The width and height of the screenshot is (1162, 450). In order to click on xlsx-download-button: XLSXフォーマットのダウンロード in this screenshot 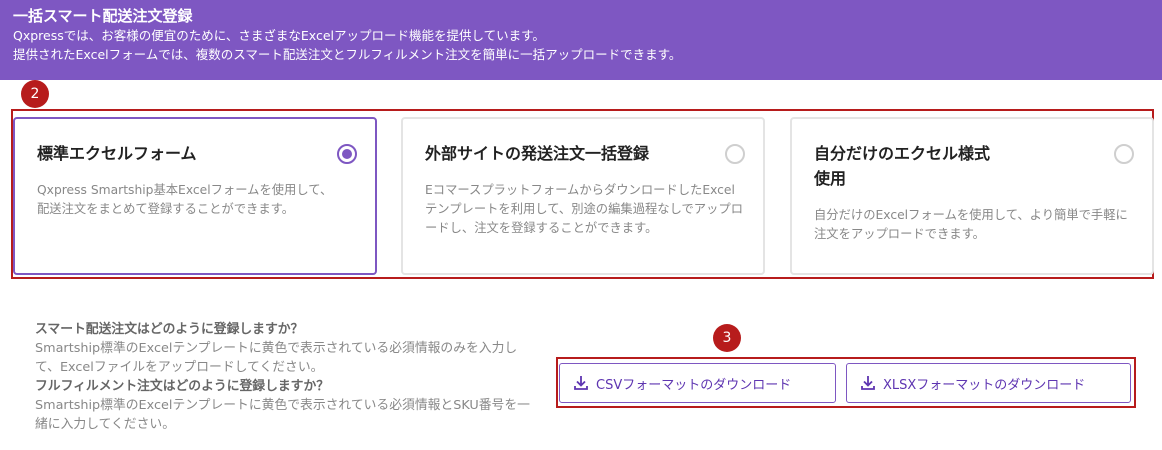, I will do `click(988, 383)`.